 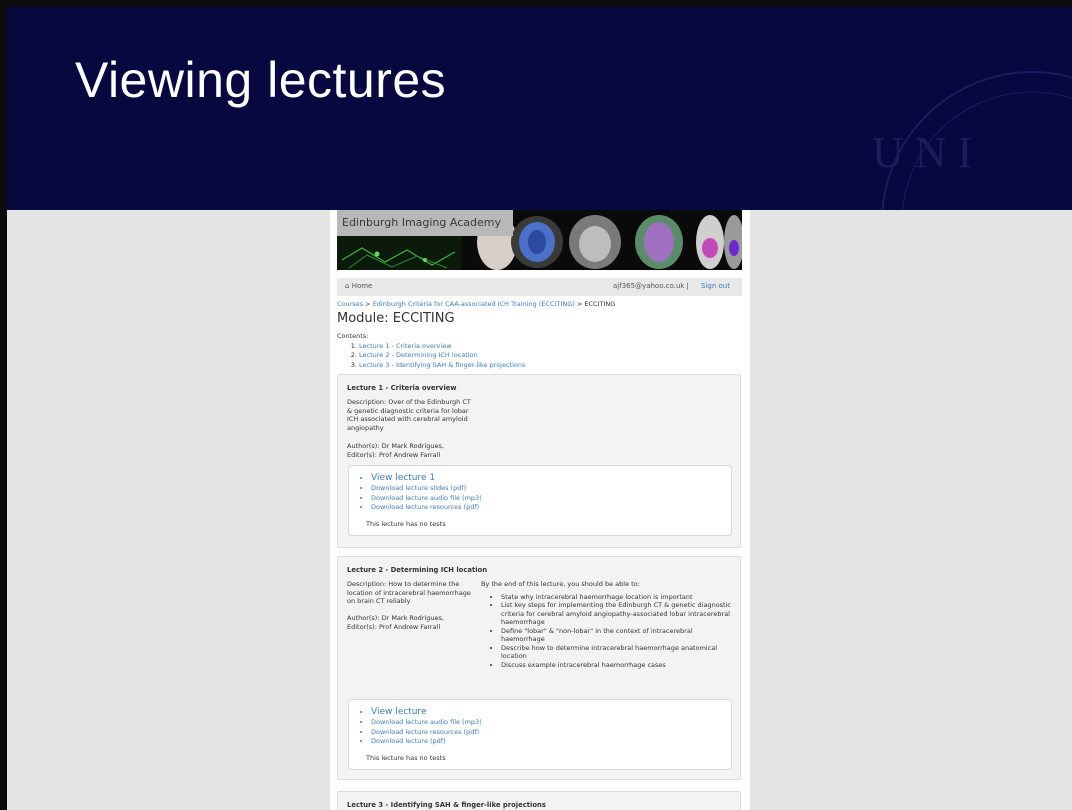 I want to click on home-icon: ⌂, so click(x=347, y=286).